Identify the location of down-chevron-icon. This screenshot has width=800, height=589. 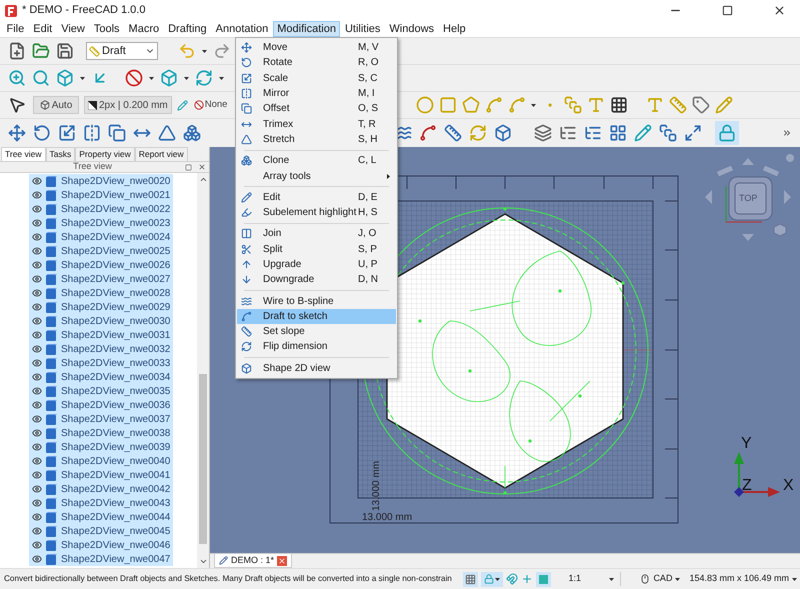
(203, 561).